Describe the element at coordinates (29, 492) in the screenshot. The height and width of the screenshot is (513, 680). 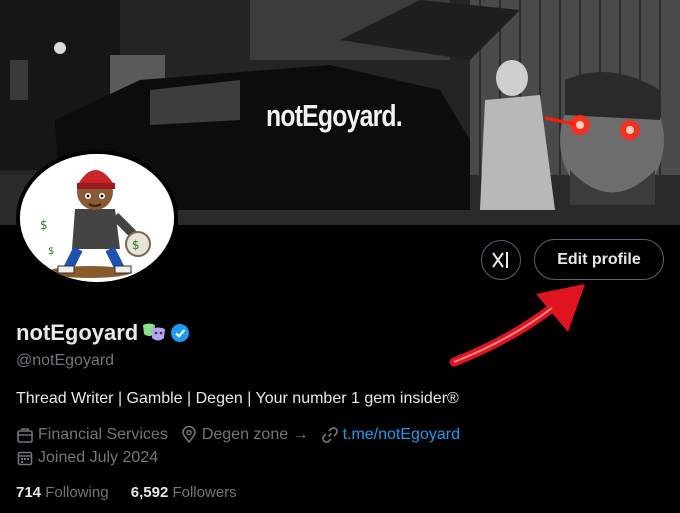
I see `following-count: 714` at that location.